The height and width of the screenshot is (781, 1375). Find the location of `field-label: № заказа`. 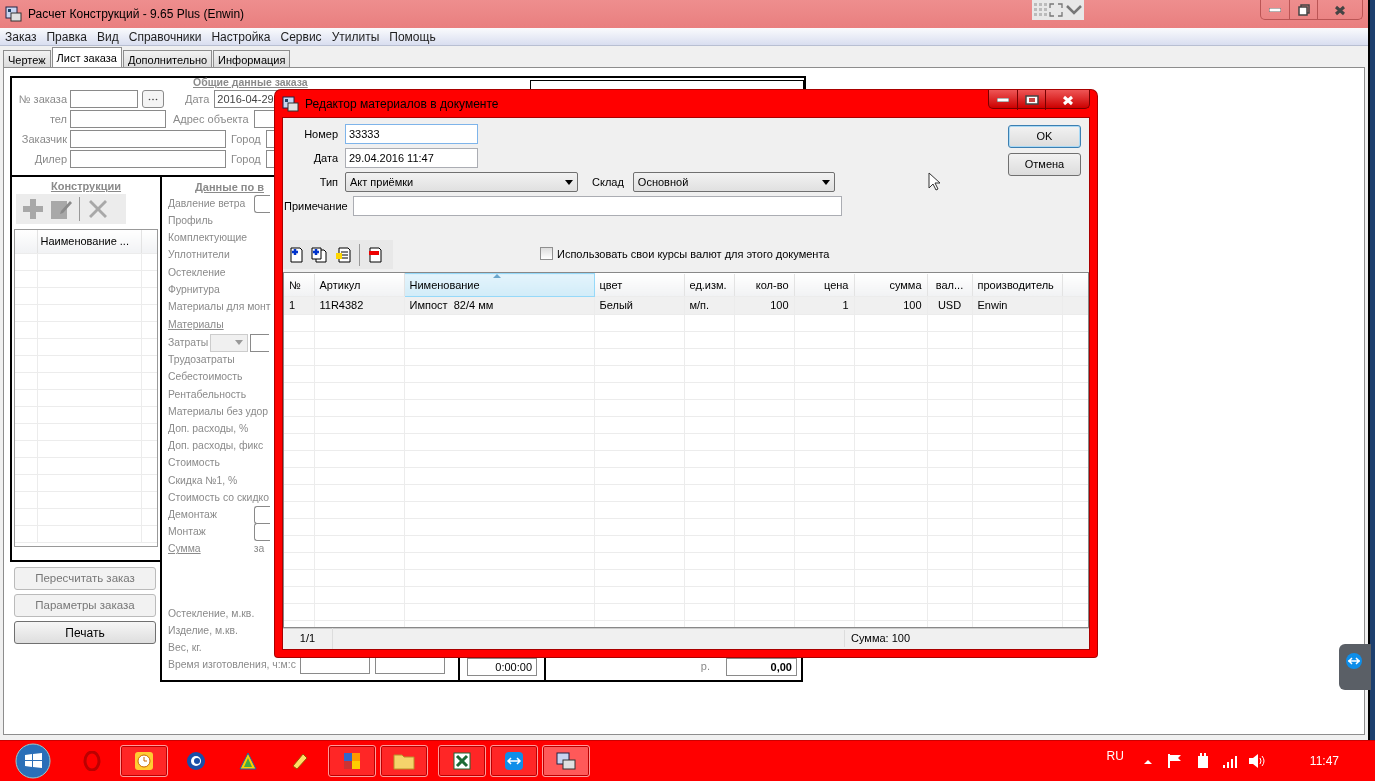

field-label: № заказа is located at coordinates (42, 99).